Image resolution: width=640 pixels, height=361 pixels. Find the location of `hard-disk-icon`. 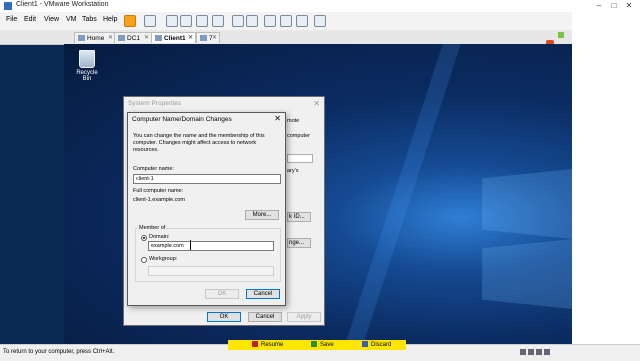

hard-disk-icon is located at coordinates (523, 352).